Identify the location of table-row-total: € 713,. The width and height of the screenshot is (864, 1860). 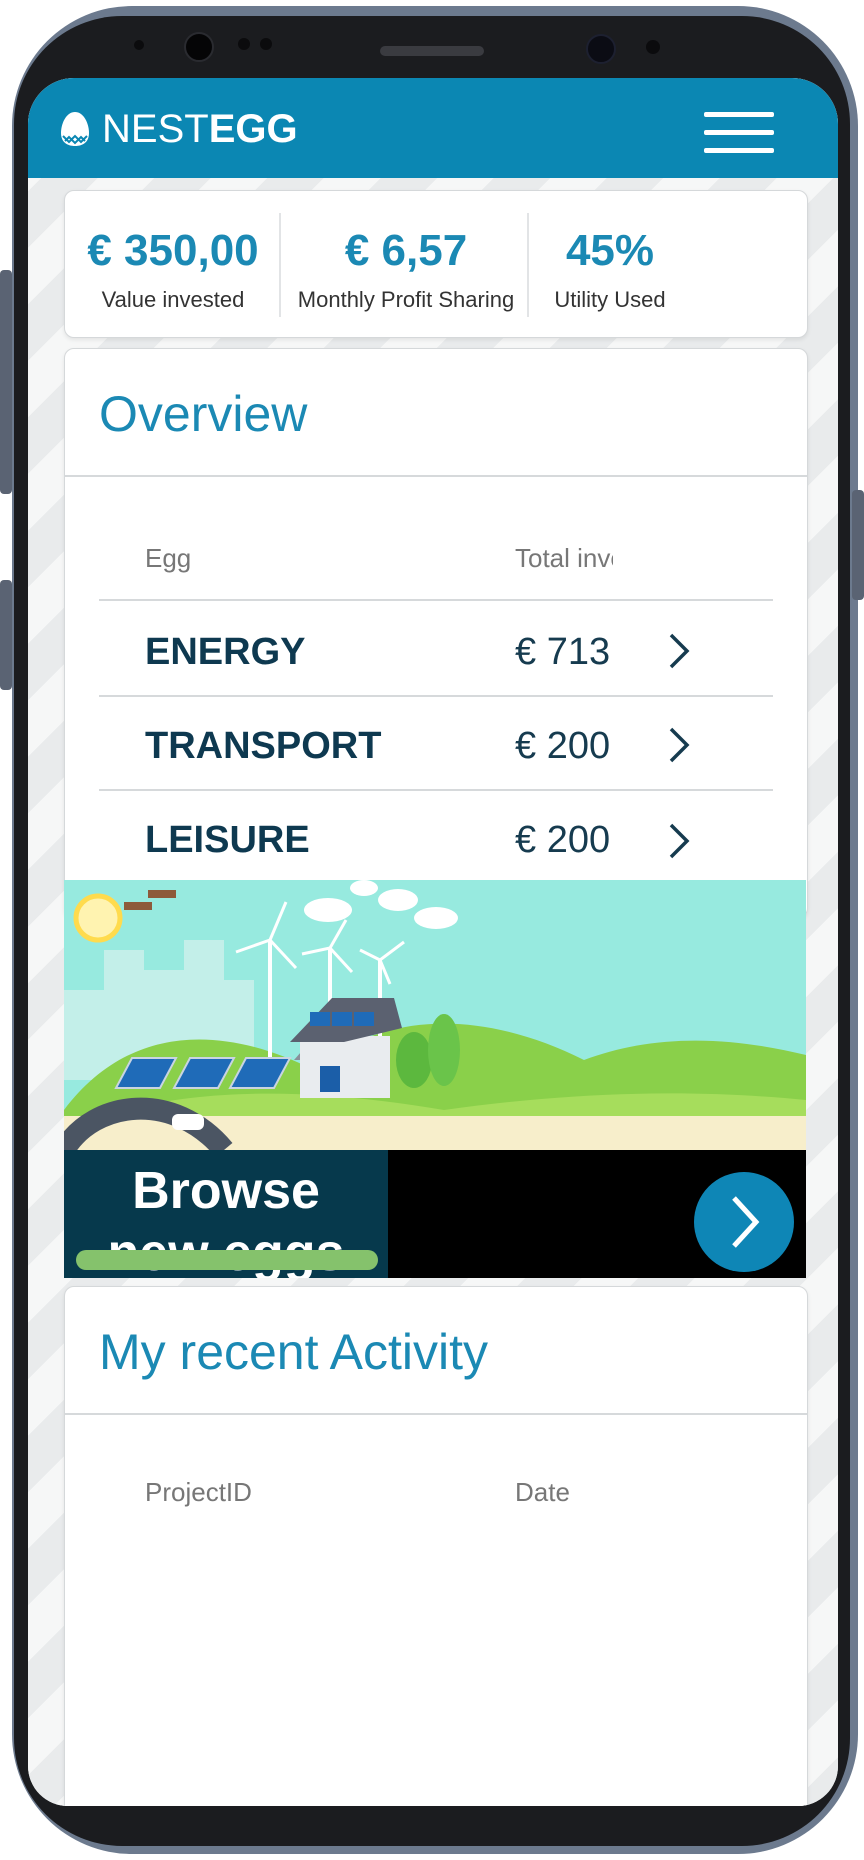
(564, 652).